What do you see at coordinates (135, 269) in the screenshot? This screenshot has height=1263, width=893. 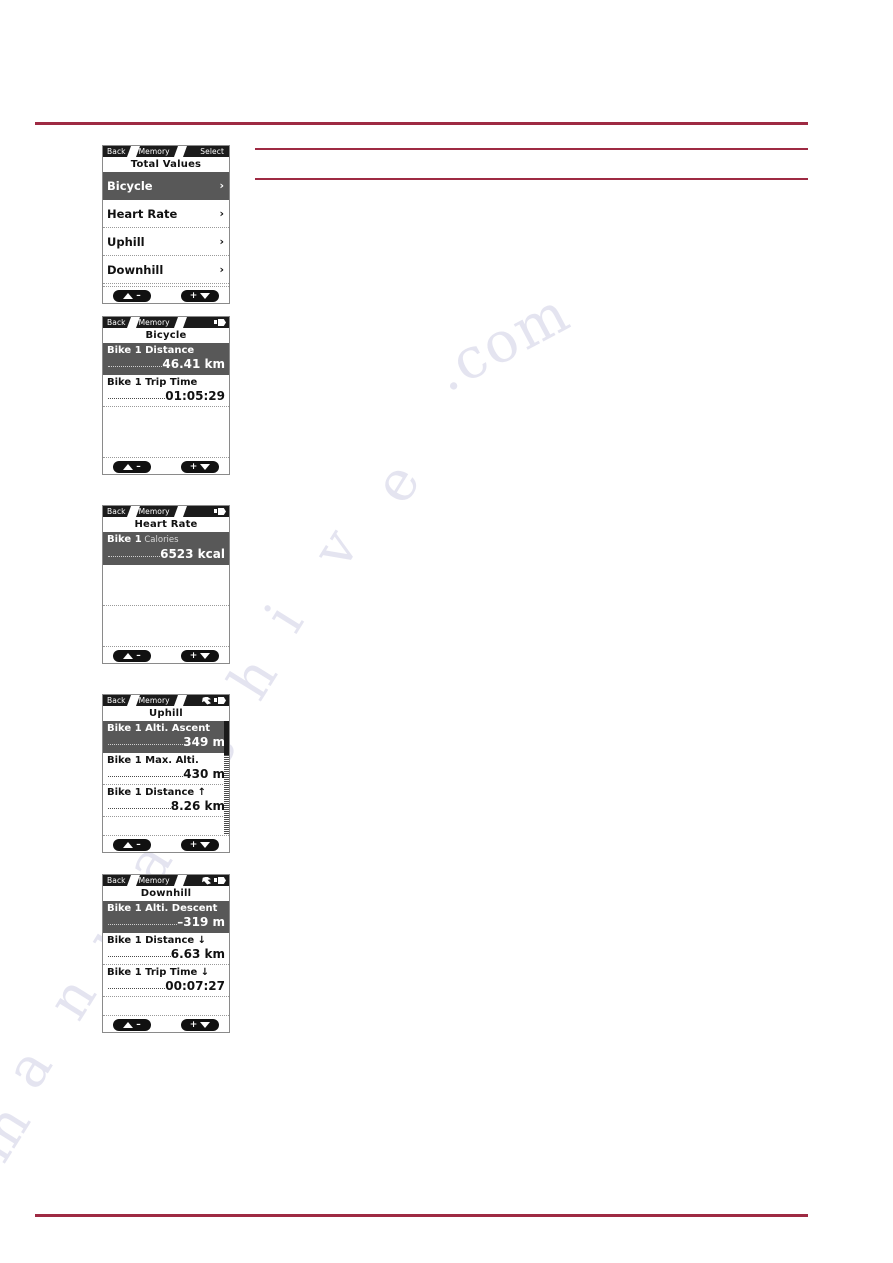 I see `menu-item-label: Downhill` at bounding box center [135, 269].